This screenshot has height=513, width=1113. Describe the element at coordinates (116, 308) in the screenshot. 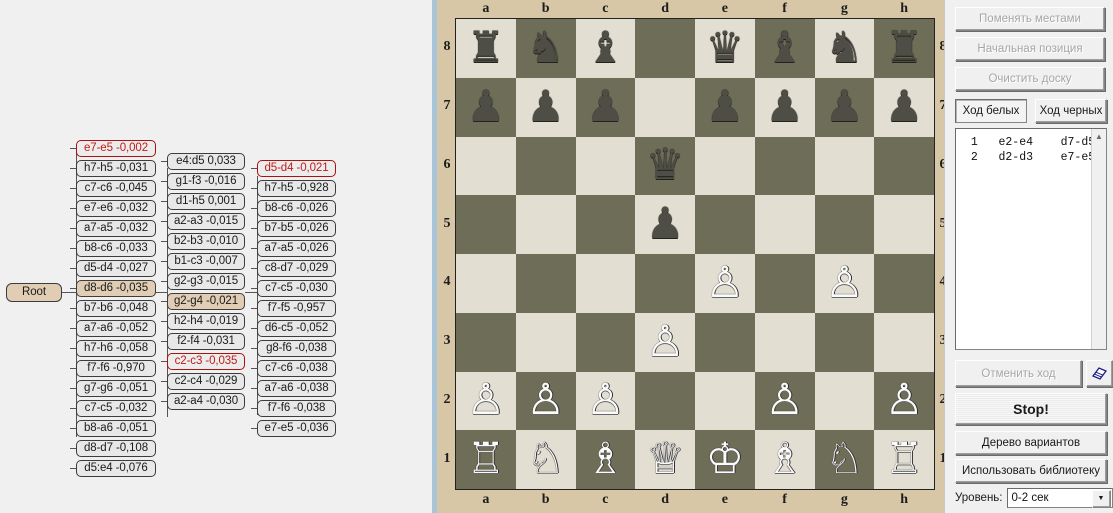

I see `tree-node: b7-b6 -0,048` at that location.